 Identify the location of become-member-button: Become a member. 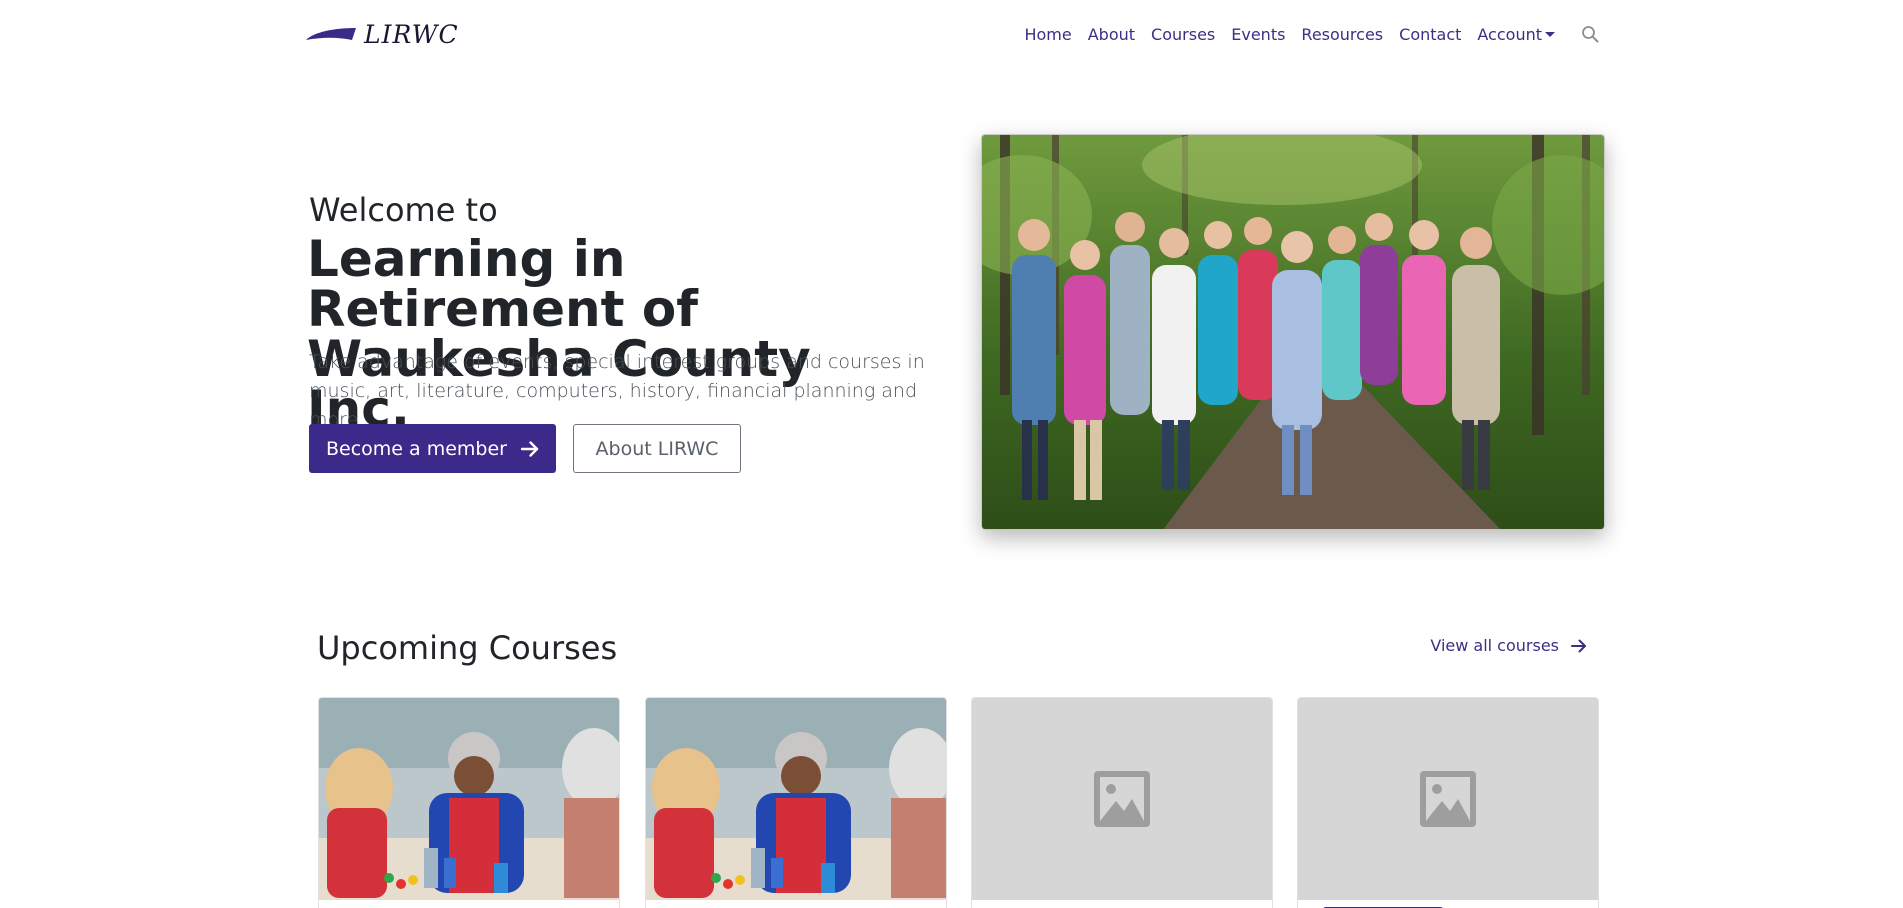
(432, 448).